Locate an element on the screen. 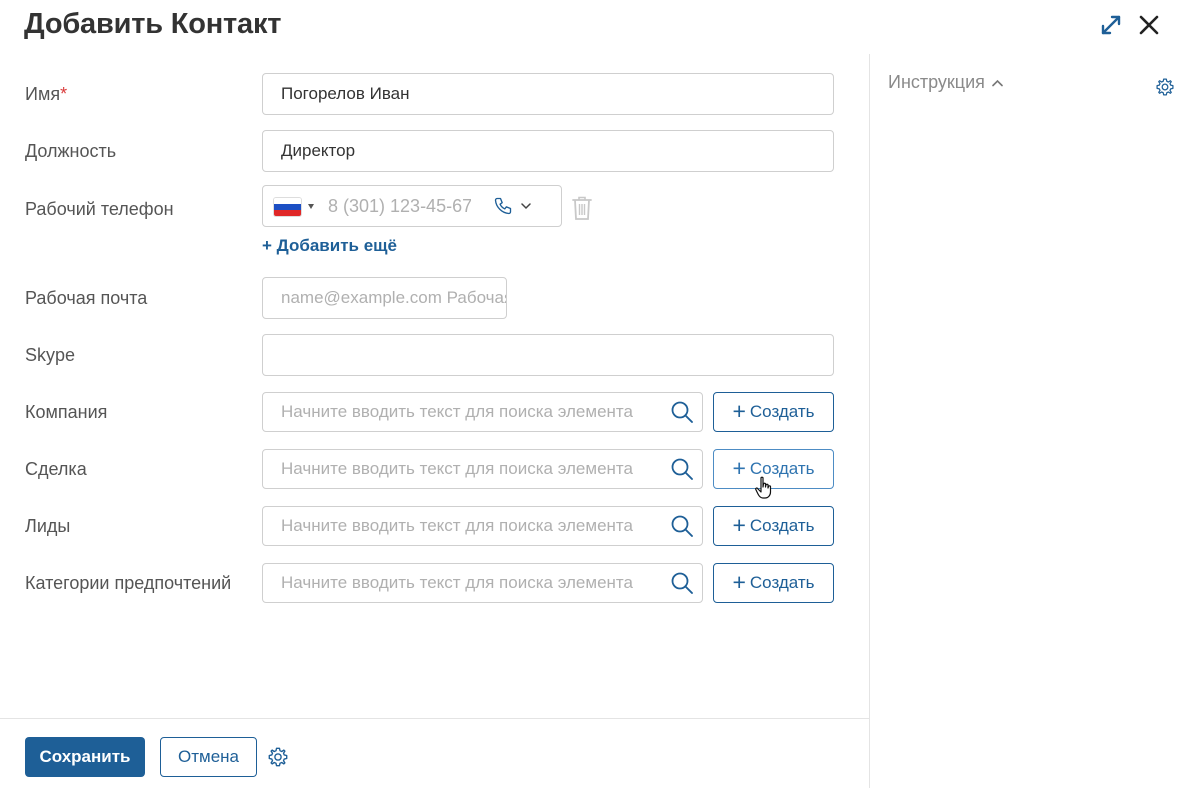 This screenshot has height=788, width=1185. ru-flag-icon is located at coordinates (287, 207).